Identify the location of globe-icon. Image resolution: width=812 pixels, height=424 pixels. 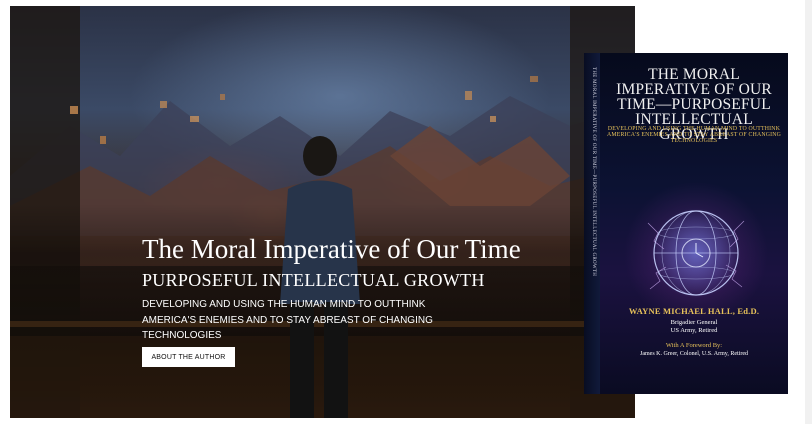
(696, 253).